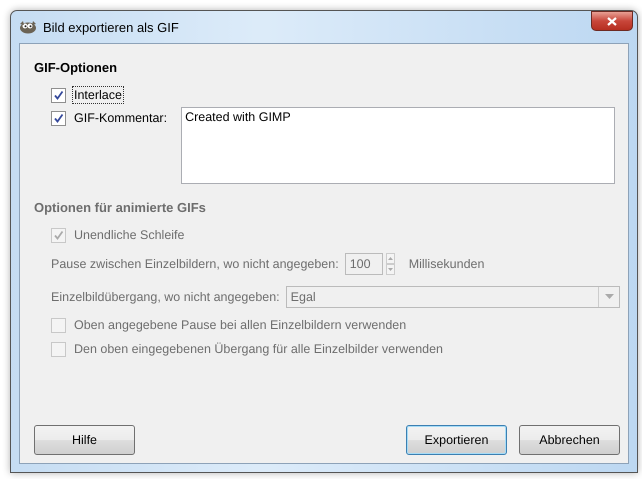  I want to click on dropdown-arrow-icon, so click(609, 296).